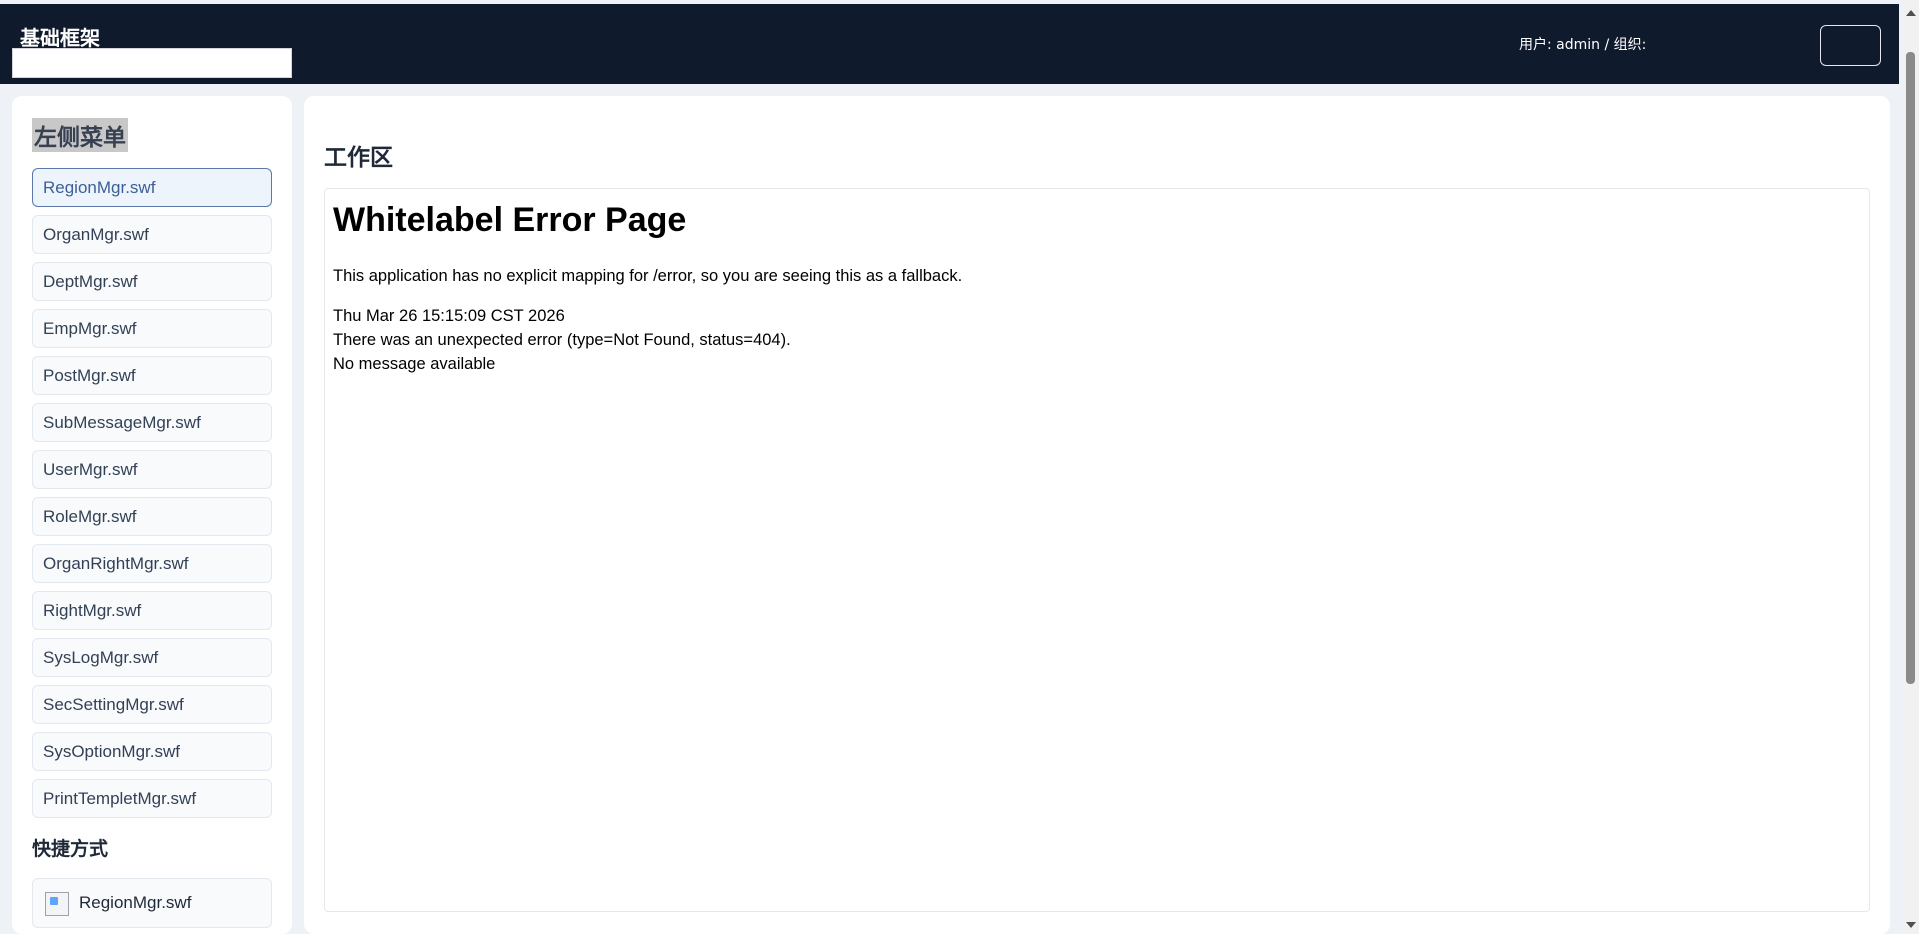 Image resolution: width=1919 pixels, height=934 pixels. Describe the element at coordinates (152, 281) in the screenshot. I see `sidebar-item-deptmgr: DeptMgr.swf` at that location.